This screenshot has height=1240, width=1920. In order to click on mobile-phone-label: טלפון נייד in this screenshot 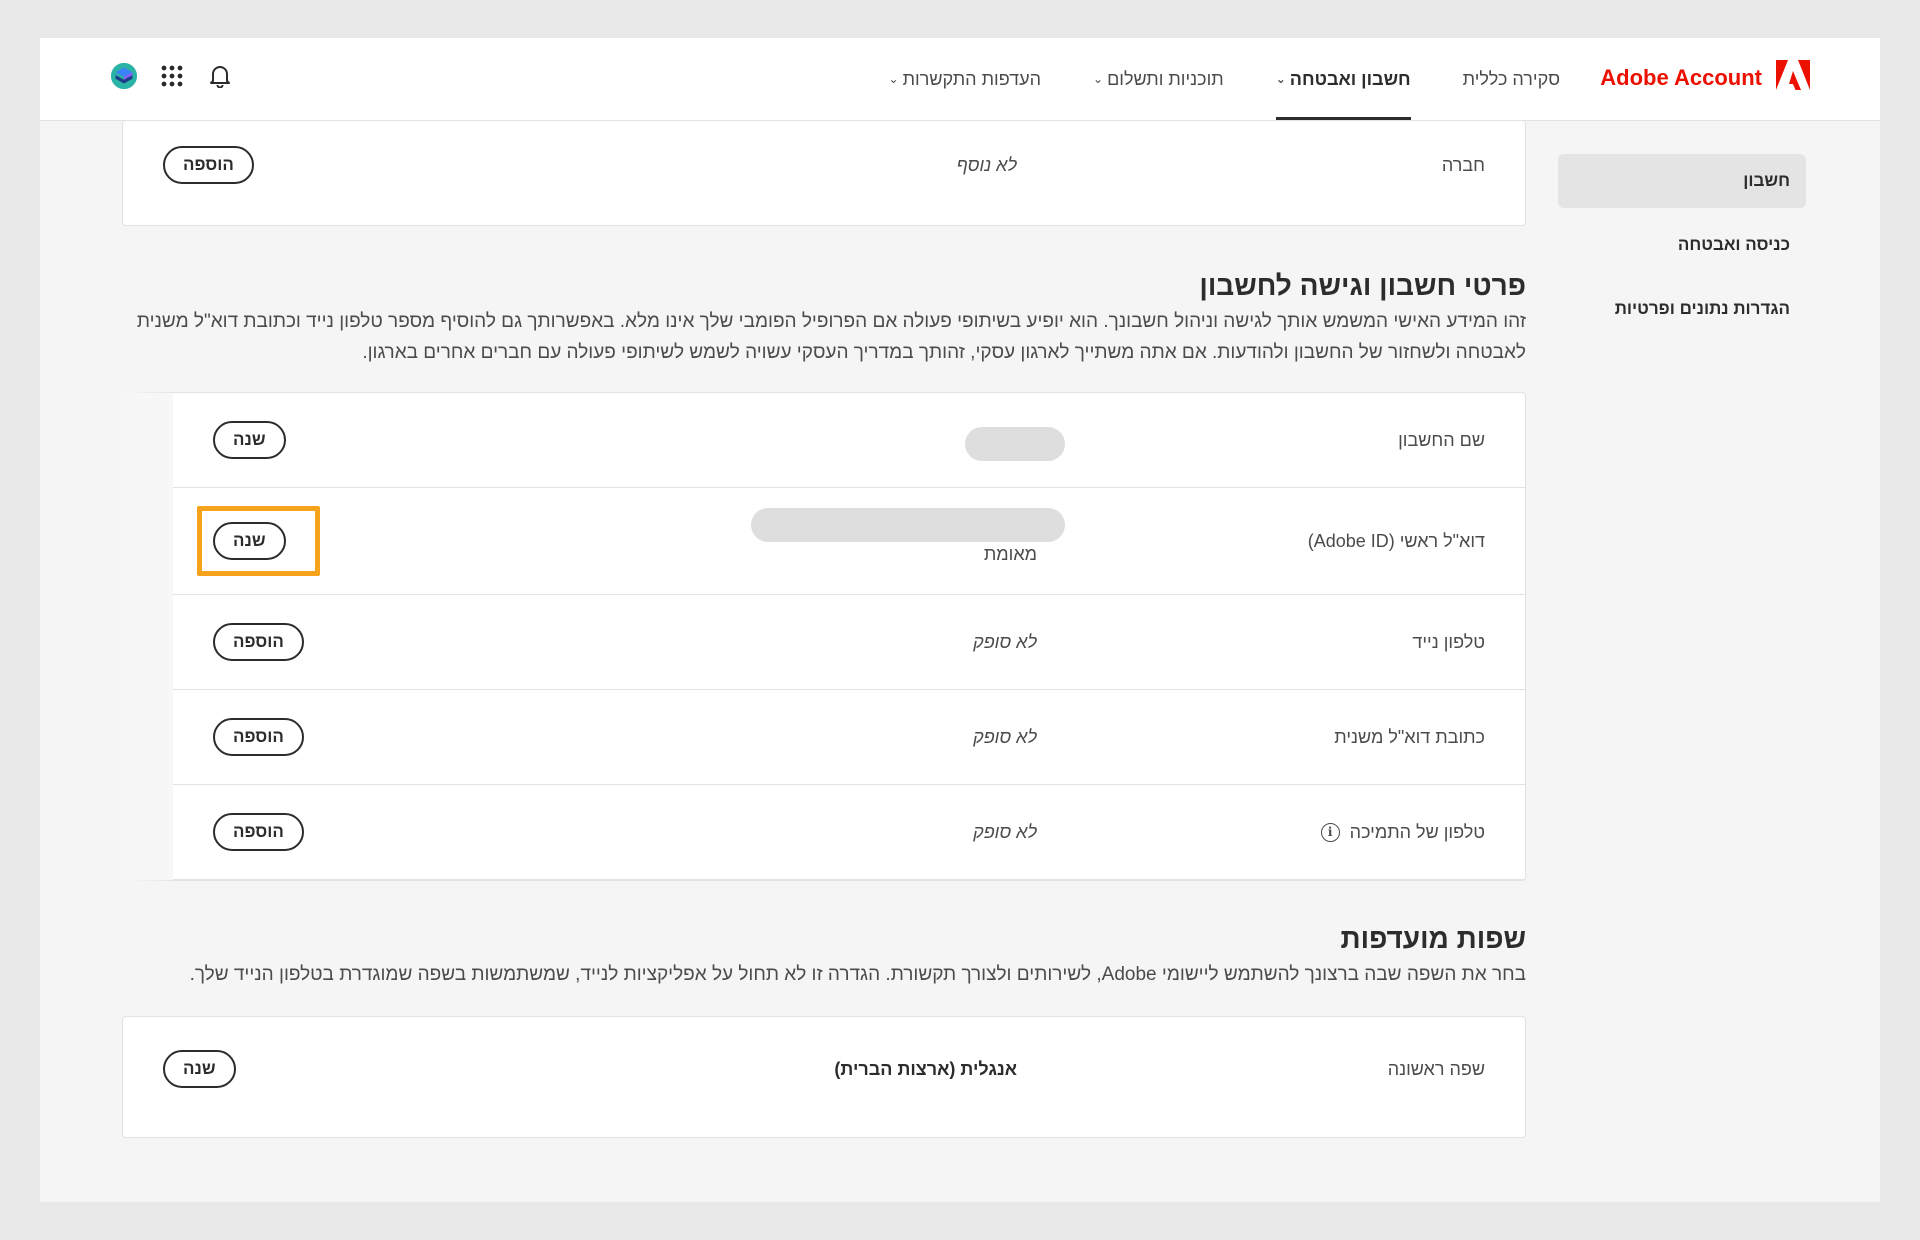, I will do `click(1448, 642)`.